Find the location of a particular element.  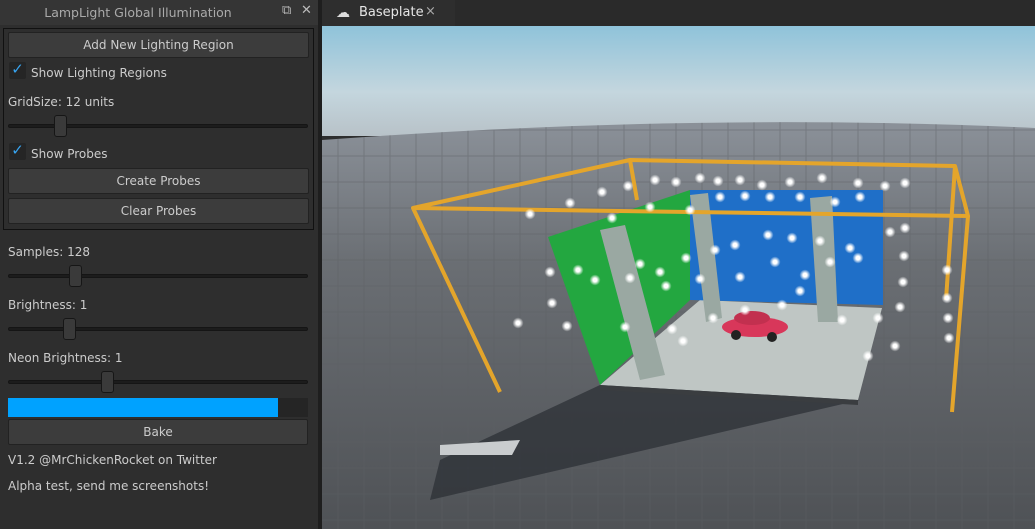

brightness-slider is located at coordinates (158, 329).